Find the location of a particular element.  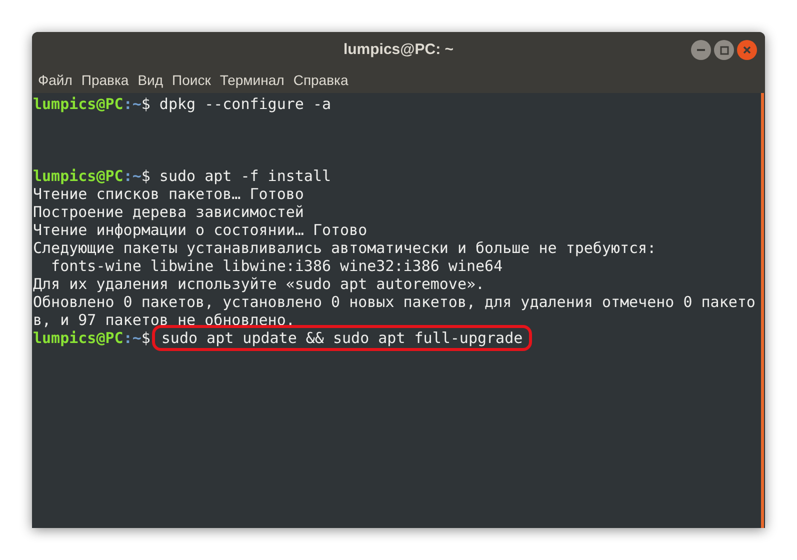

output-line: Обновлено 0 пакетов, установлено 0 новых пакетов, для удаления отмечено 0 пакето is located at coordinates (394, 302).